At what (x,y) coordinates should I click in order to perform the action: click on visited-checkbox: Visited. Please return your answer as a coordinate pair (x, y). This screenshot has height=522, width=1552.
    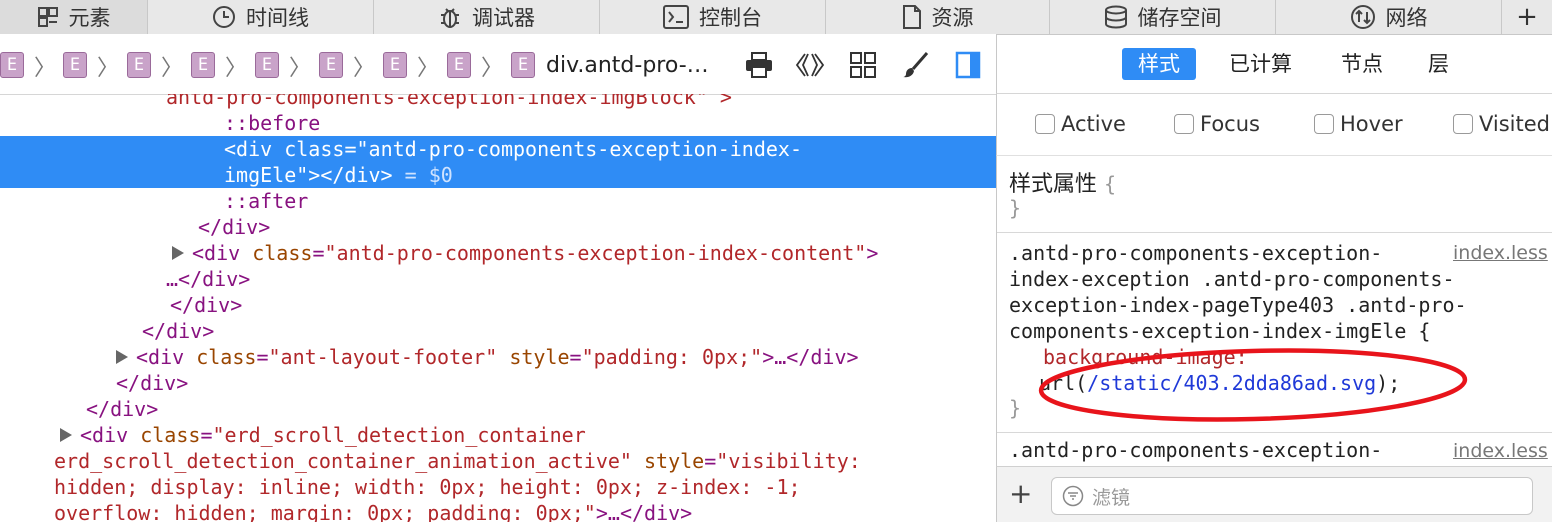
    Looking at the image, I should click on (1501, 124).